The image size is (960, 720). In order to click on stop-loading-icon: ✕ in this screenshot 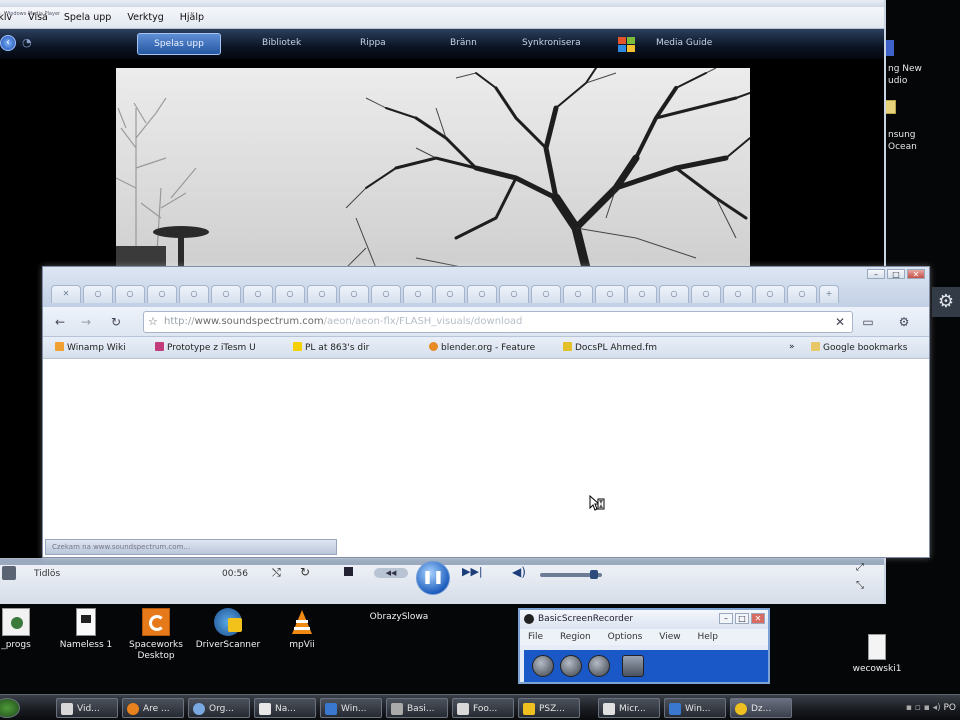, I will do `click(840, 322)`.